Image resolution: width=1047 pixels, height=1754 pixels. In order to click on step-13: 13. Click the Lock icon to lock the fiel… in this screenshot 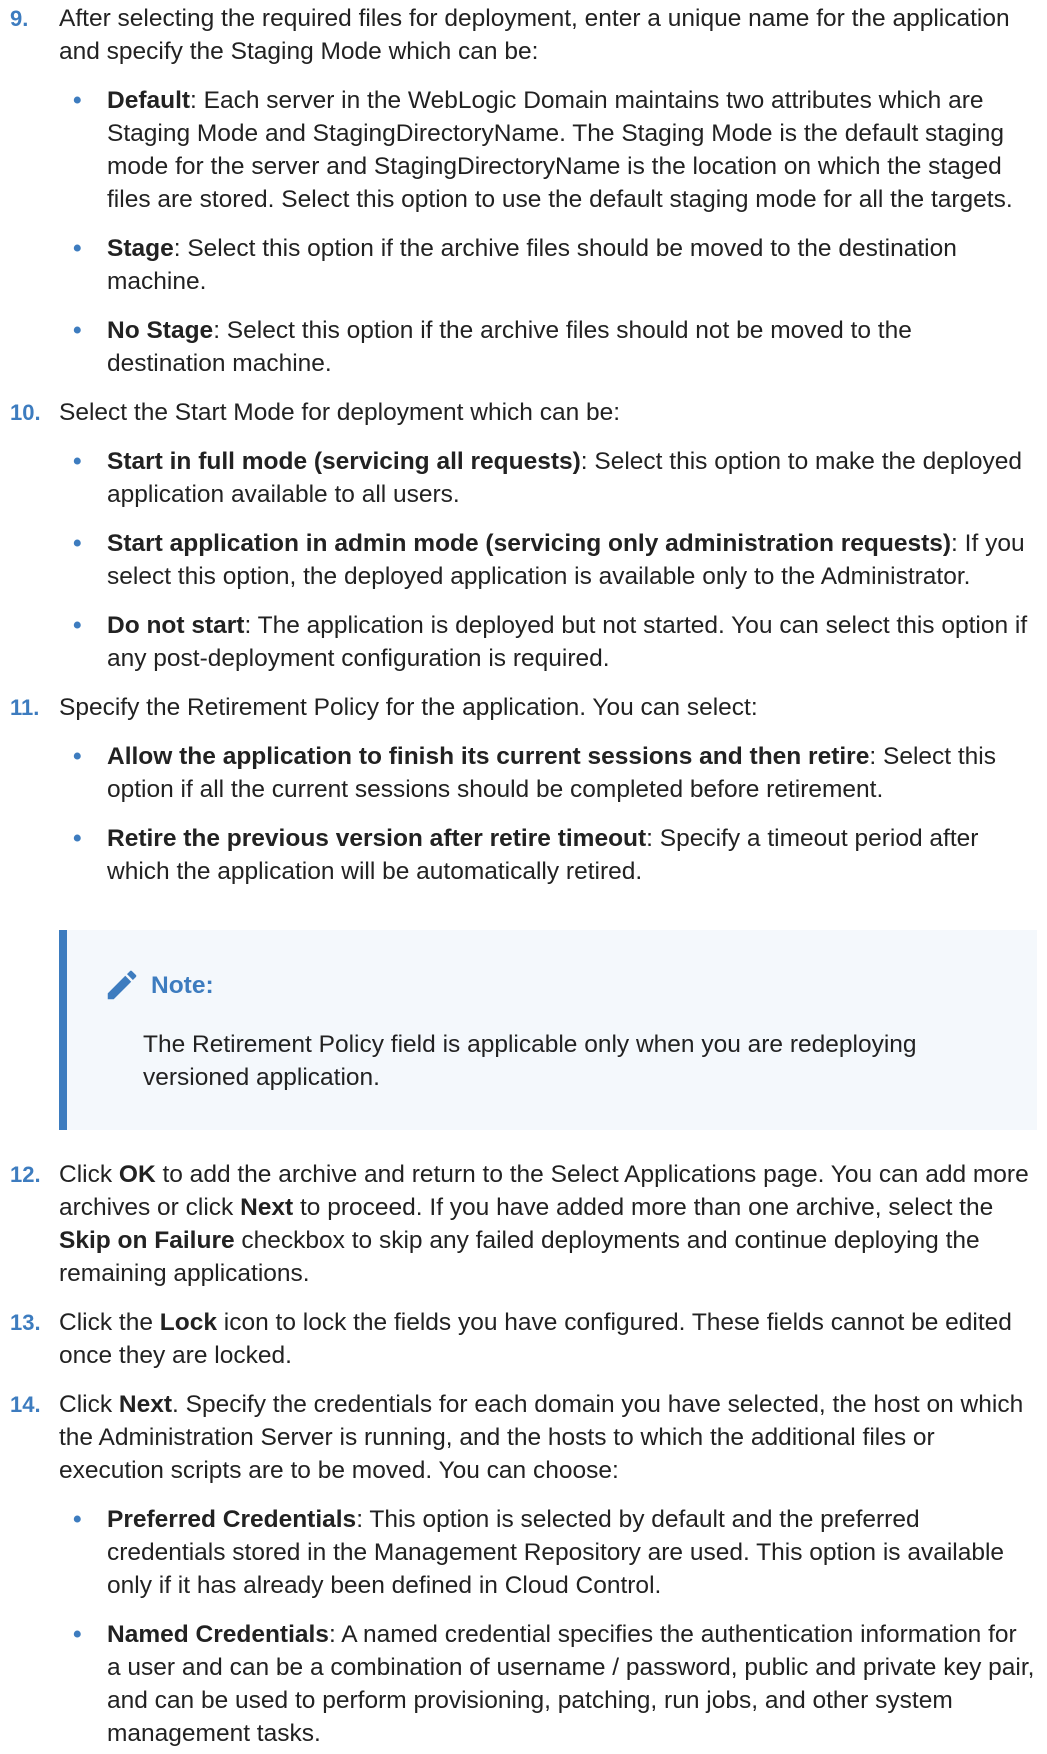, I will do `click(523, 1339)`.